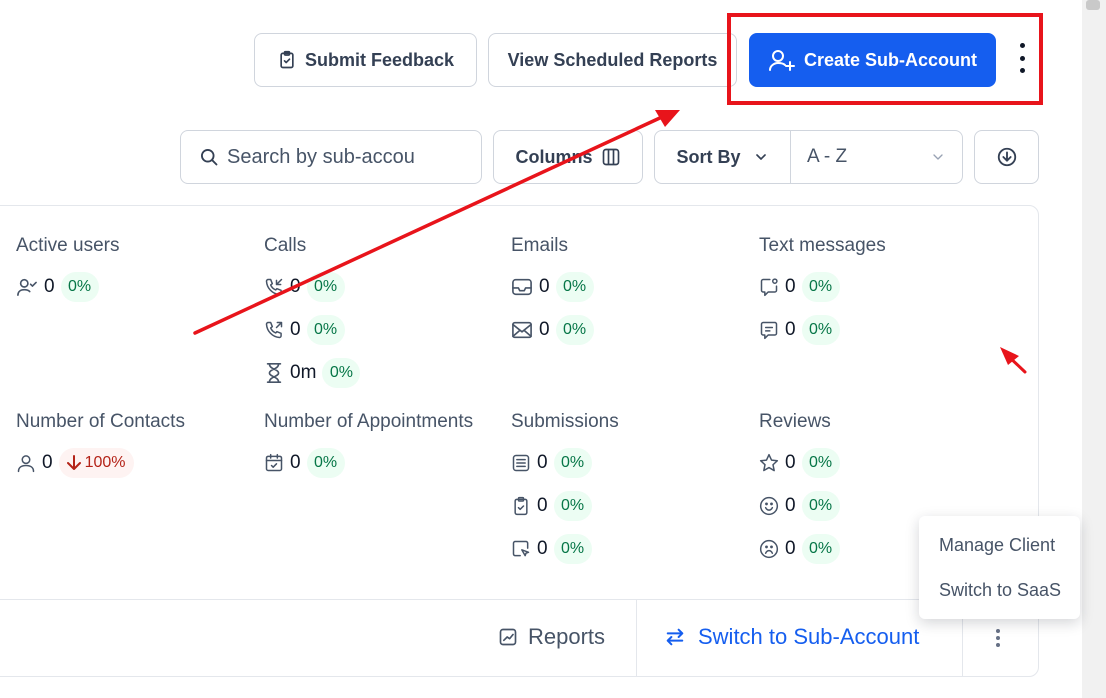 The width and height of the screenshot is (1106, 698). Describe the element at coordinates (337, 157) in the screenshot. I see `search-input` at that location.